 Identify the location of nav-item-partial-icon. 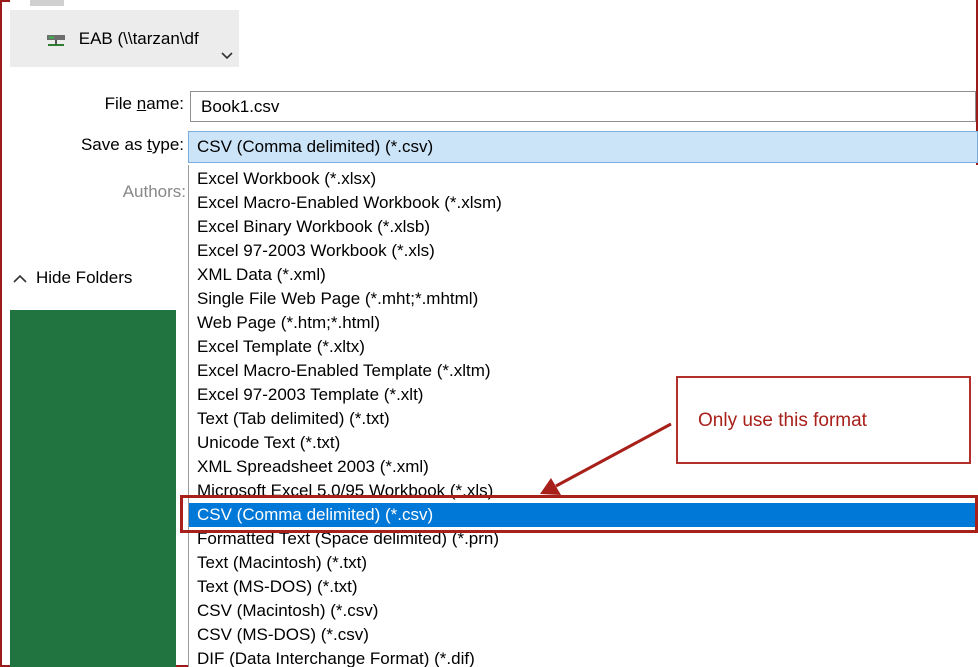
(47, 3).